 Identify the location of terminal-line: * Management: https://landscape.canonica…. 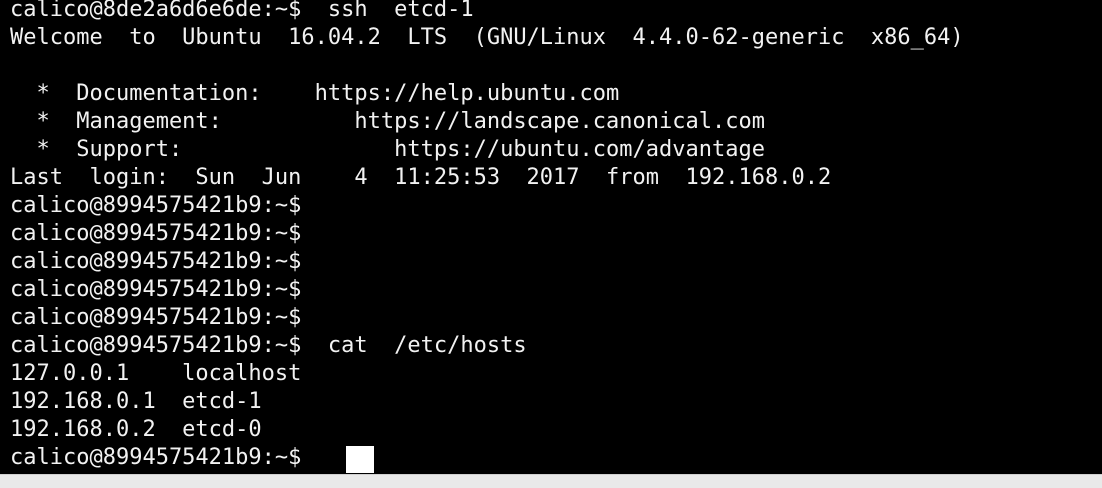
(387, 121).